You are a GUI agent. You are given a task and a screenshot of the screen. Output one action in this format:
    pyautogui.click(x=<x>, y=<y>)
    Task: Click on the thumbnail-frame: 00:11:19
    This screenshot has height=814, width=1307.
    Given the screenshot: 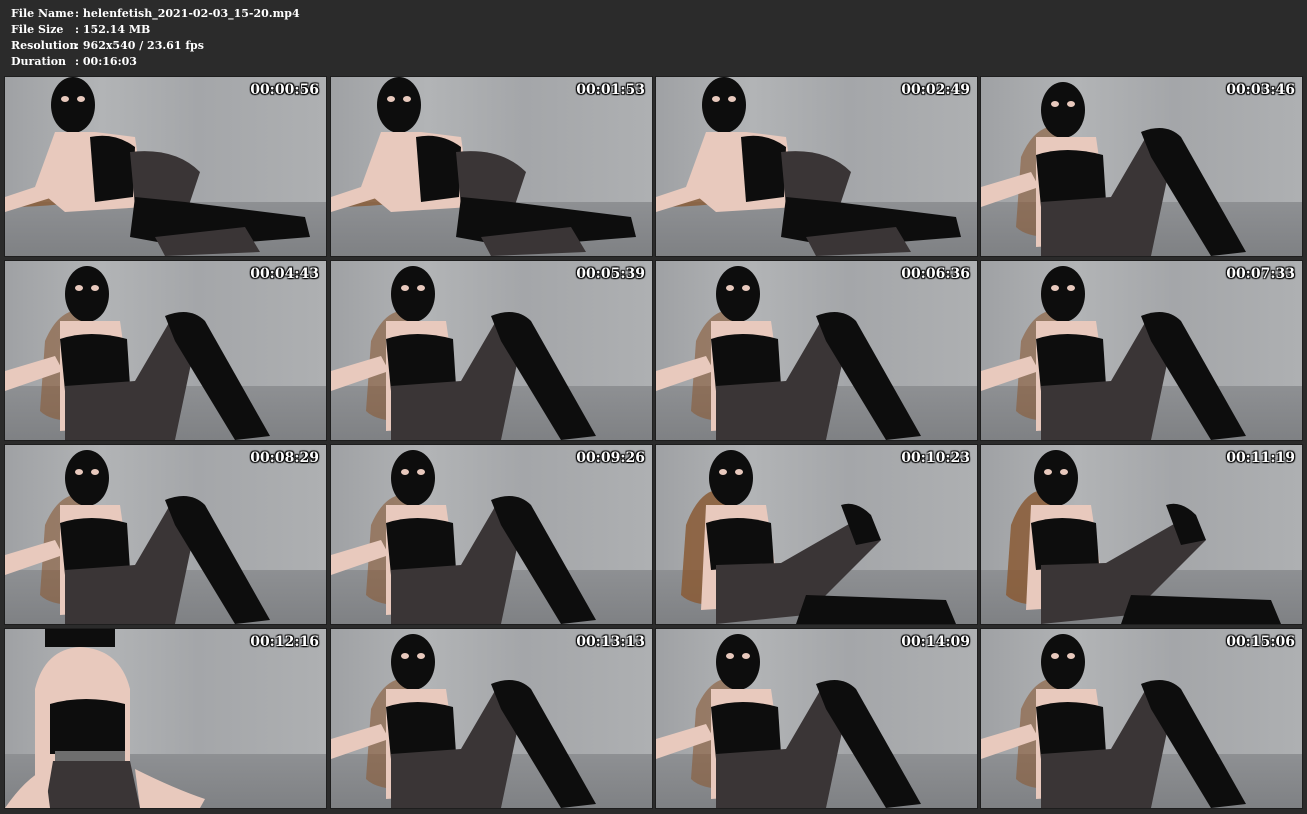 What is the action you would take?
    pyautogui.click(x=1141, y=534)
    